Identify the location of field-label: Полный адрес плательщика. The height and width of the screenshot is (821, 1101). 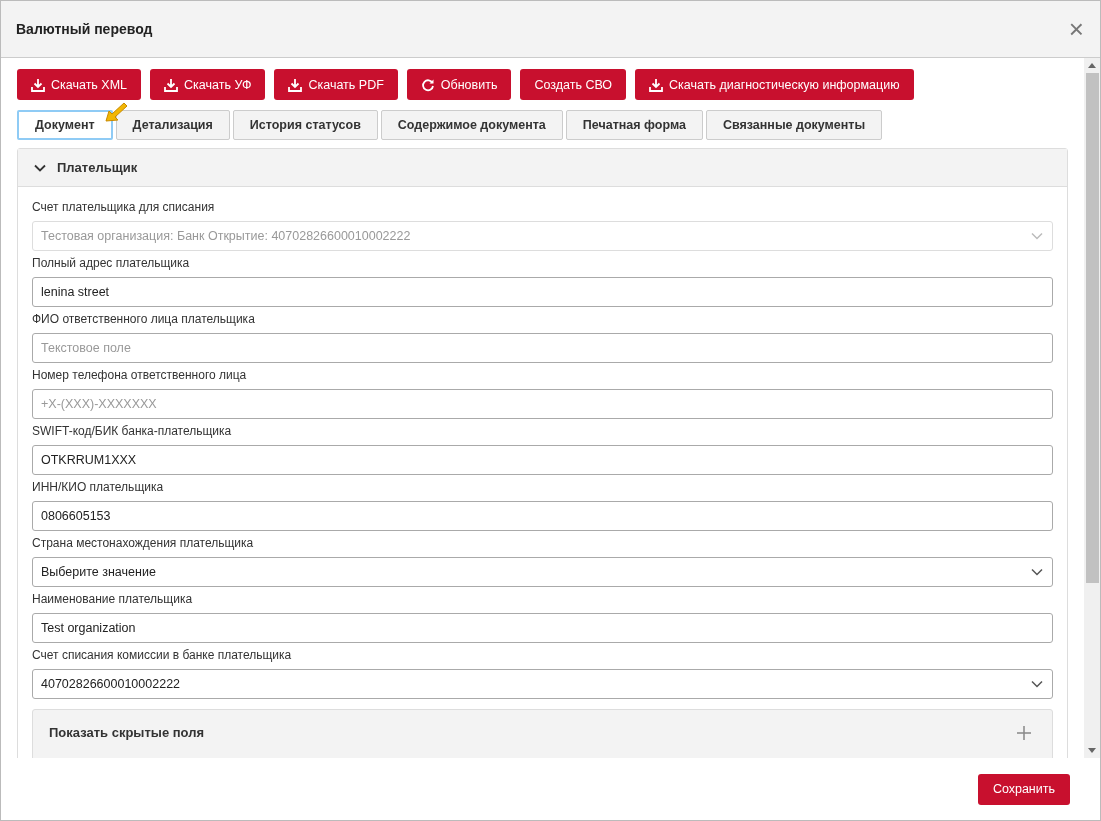
(111, 263).